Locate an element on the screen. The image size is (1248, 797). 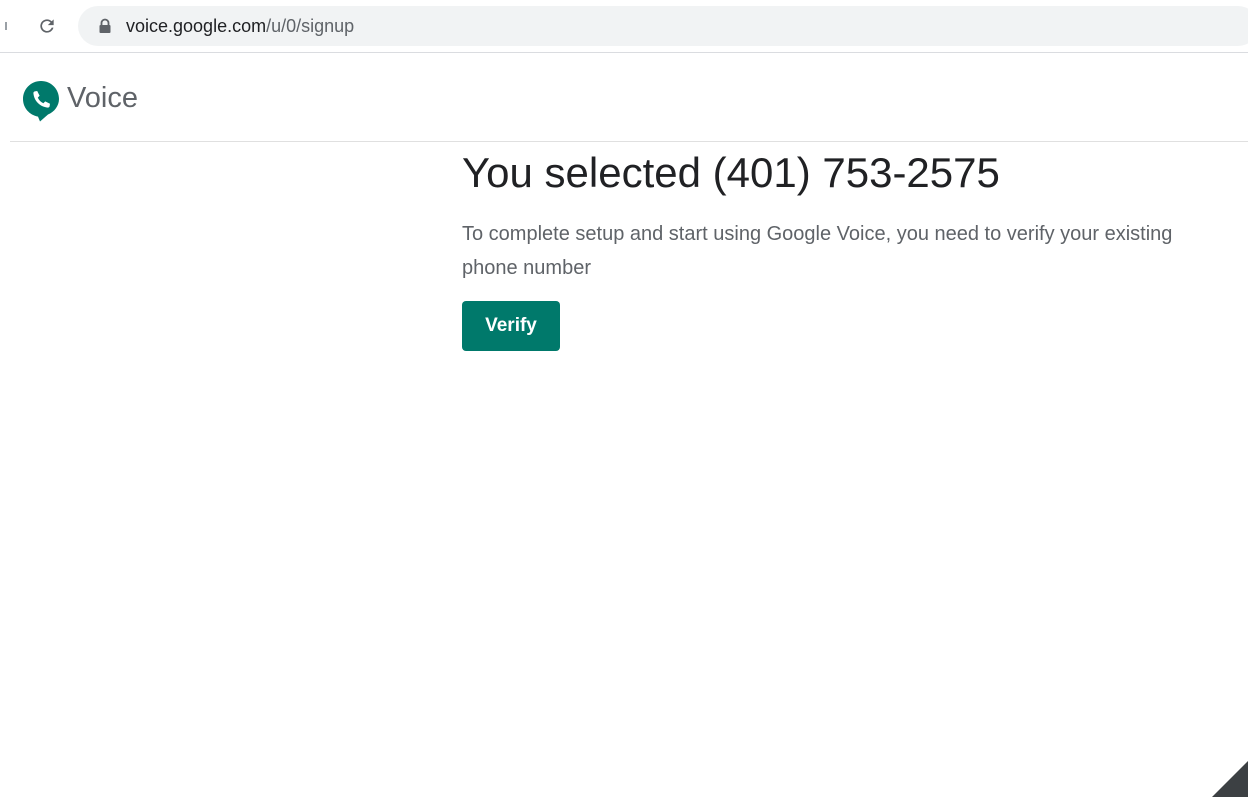
corner-shape is located at coordinates (1230, 779).